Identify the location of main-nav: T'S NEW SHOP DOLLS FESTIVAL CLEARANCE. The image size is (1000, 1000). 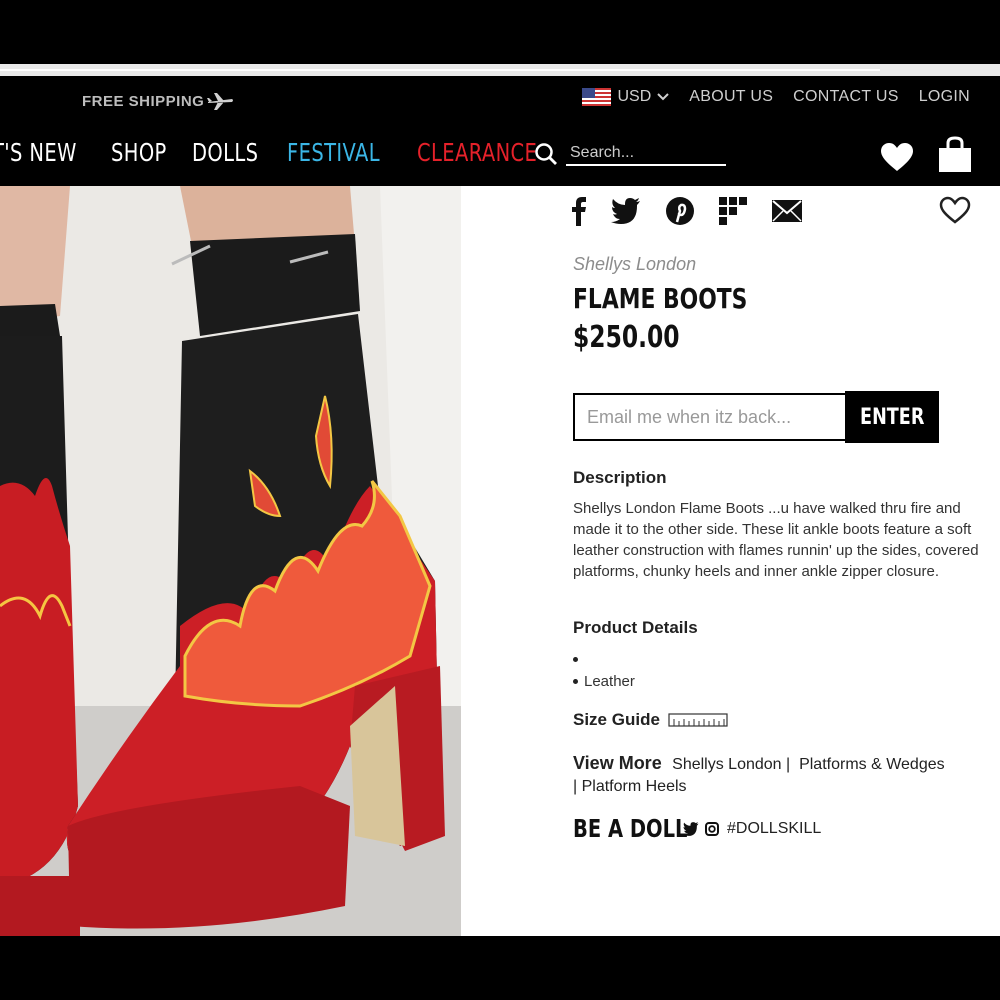
(500, 153).